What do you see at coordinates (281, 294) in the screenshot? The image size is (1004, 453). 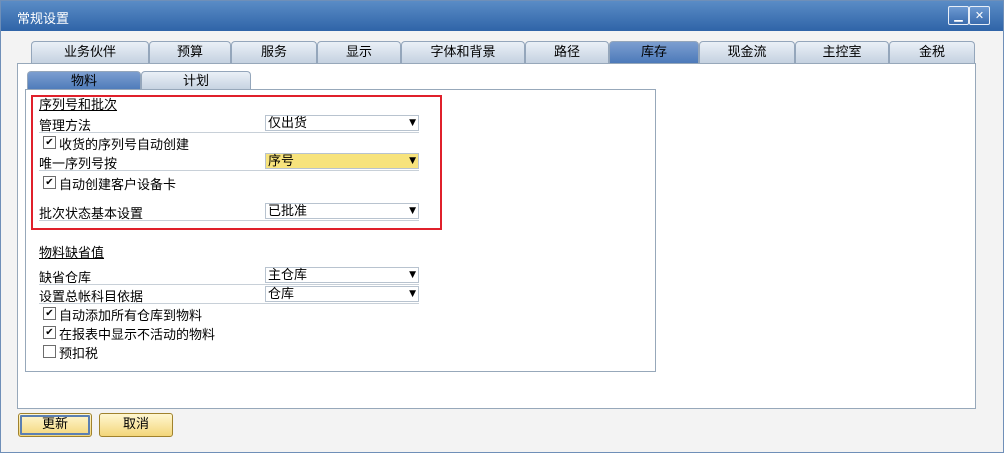 I see `gl-account-value: 仓库` at bounding box center [281, 294].